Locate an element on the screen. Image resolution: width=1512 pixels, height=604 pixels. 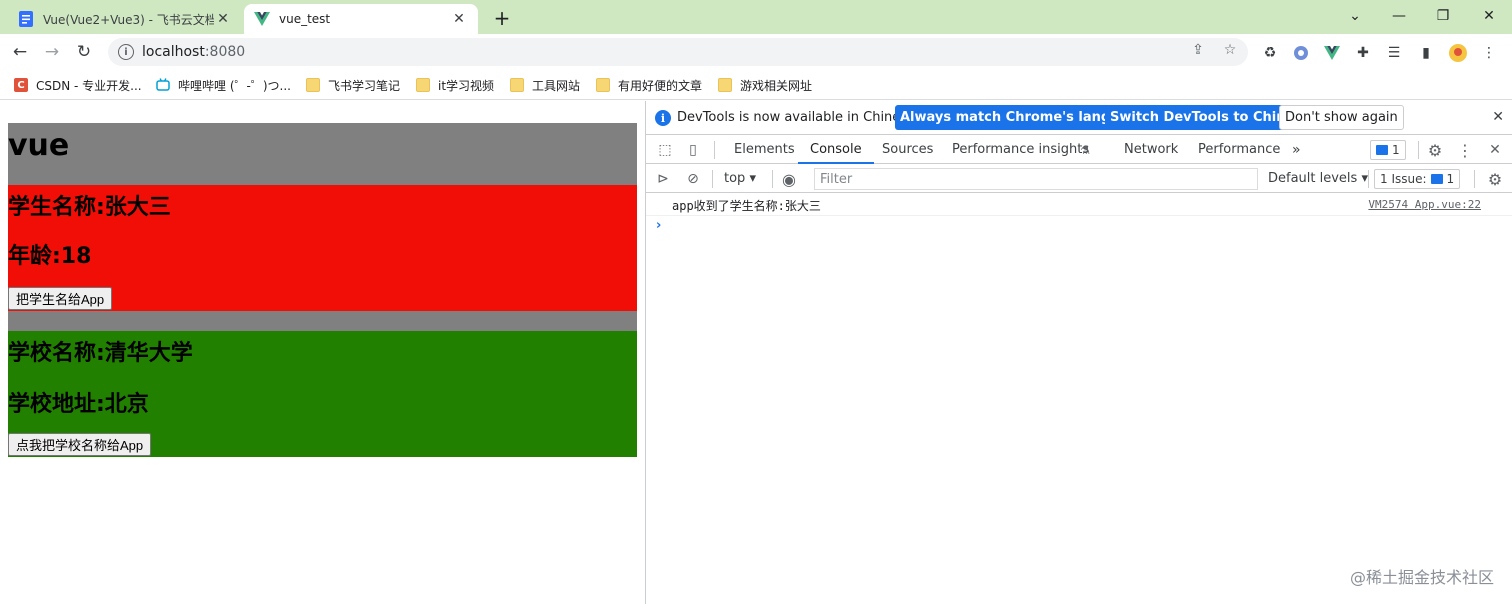
bookmark-folder: it学习视频 is located at coordinates (455, 85).